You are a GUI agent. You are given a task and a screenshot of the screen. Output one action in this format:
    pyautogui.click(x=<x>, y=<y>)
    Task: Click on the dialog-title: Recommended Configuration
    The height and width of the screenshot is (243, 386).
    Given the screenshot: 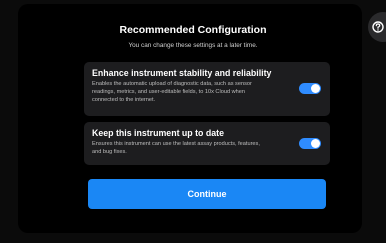 What is the action you would take?
    pyautogui.click(x=193, y=30)
    